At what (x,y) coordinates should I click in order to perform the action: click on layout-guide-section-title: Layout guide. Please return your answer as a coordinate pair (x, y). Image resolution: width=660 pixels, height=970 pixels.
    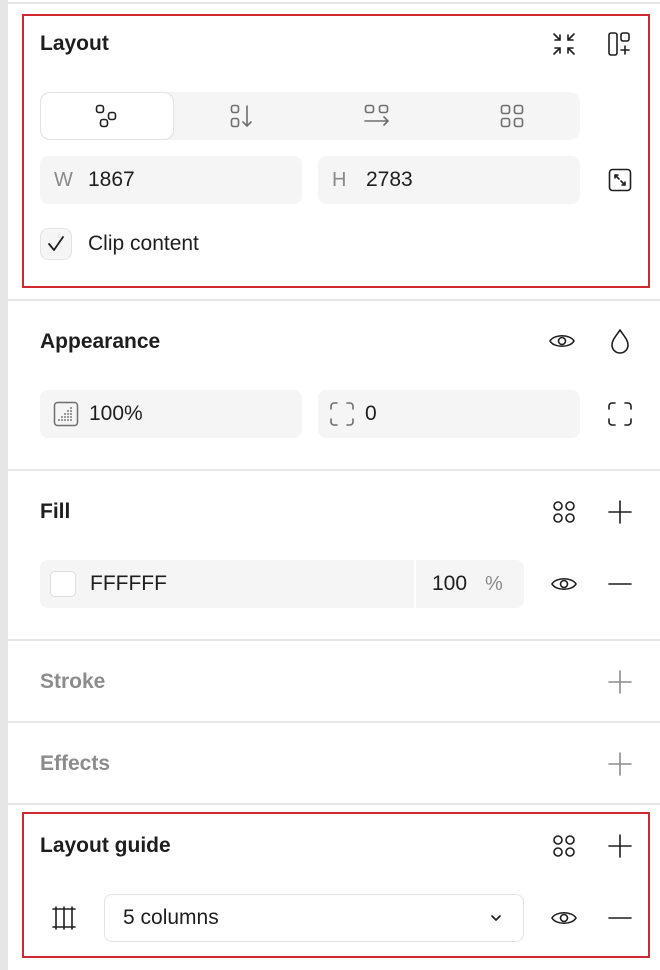
    Looking at the image, I should click on (105, 845).